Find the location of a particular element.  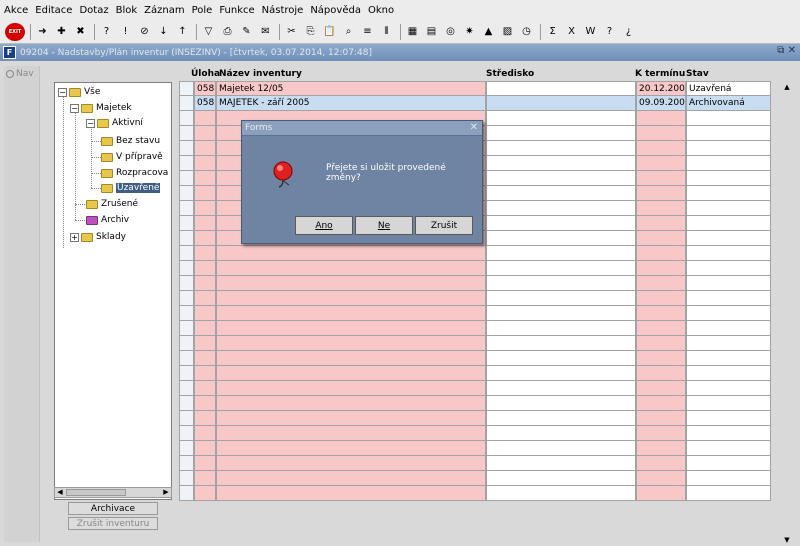

cancel-query-icon: ⊘ is located at coordinates (144, 31).